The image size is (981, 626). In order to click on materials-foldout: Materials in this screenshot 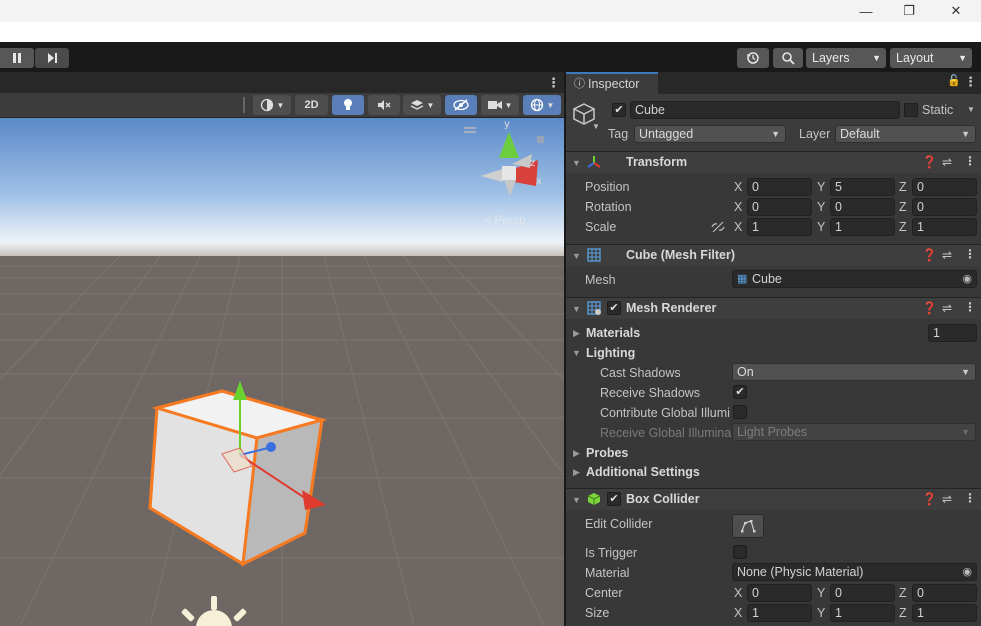, I will do `click(613, 333)`.